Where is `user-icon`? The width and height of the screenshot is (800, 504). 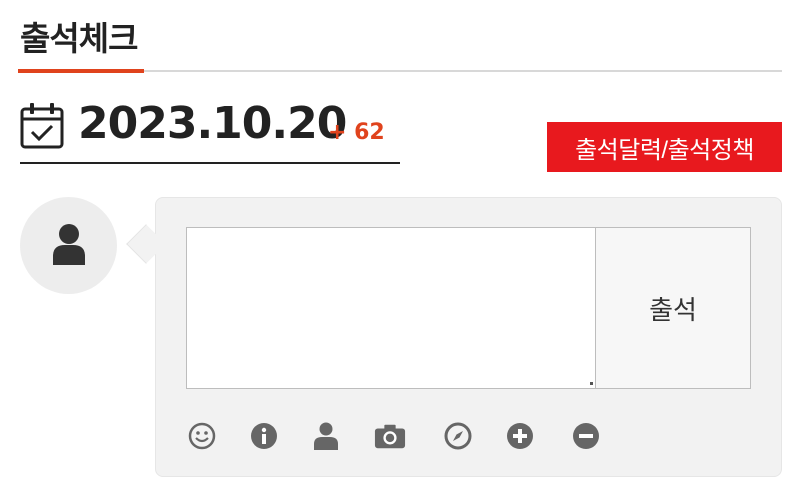 user-icon is located at coordinates (326, 436).